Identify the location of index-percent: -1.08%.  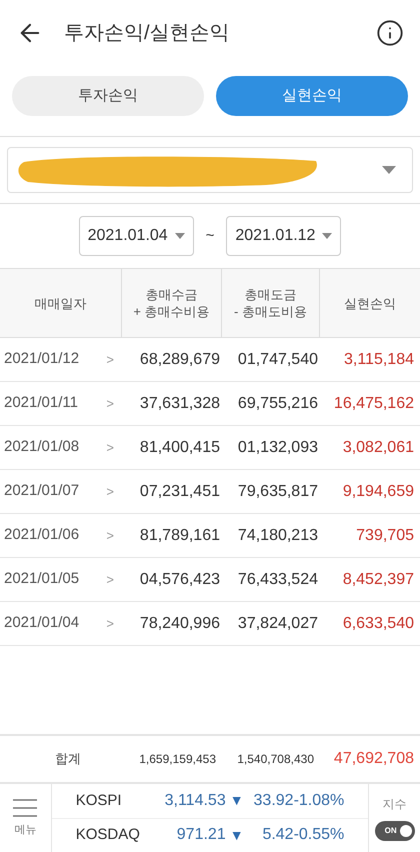
(319, 800).